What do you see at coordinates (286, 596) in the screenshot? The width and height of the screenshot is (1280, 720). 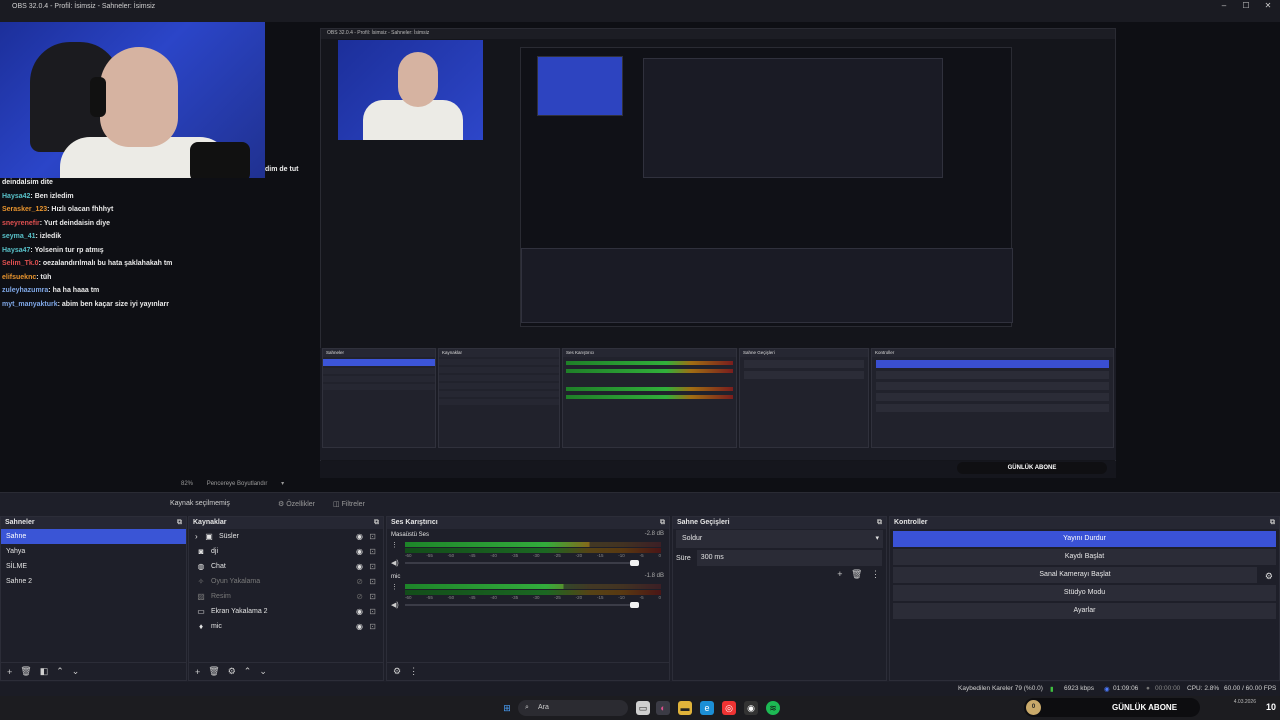 I see `source-item: ▨ Resim ⊘ ⊡` at bounding box center [286, 596].